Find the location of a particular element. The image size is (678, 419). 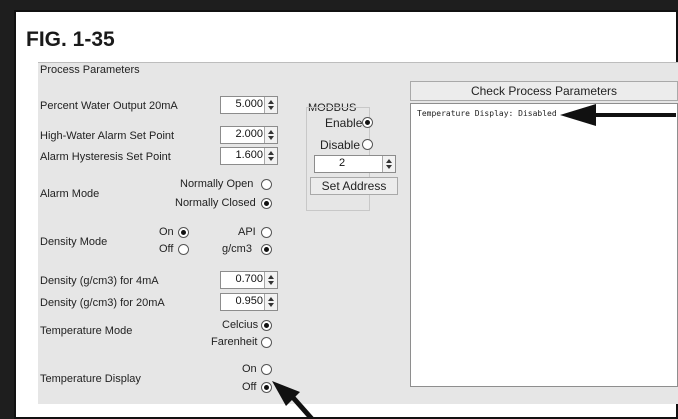

density-api-radio is located at coordinates (266, 232).